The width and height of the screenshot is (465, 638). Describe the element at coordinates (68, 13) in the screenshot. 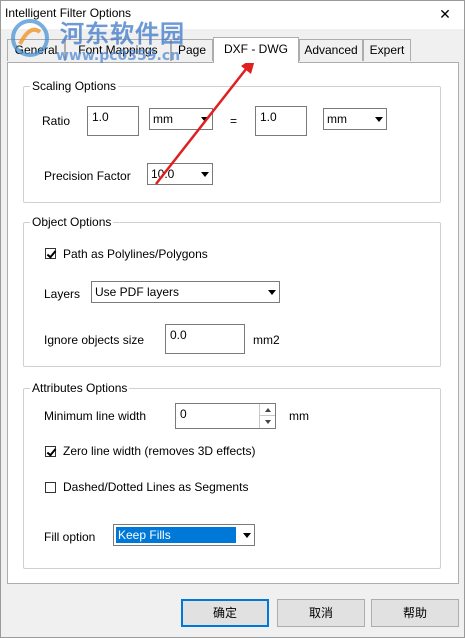

I see `window-title: Intelligent Filter Options` at that location.